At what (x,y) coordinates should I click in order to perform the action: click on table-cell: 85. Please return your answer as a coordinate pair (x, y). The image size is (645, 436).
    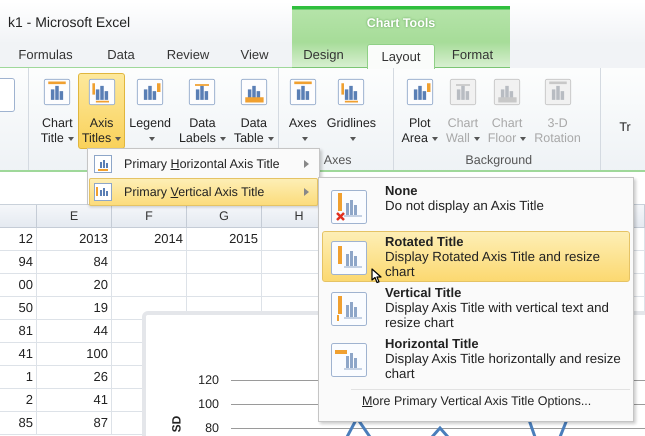
    Looking at the image, I should click on (18, 423).